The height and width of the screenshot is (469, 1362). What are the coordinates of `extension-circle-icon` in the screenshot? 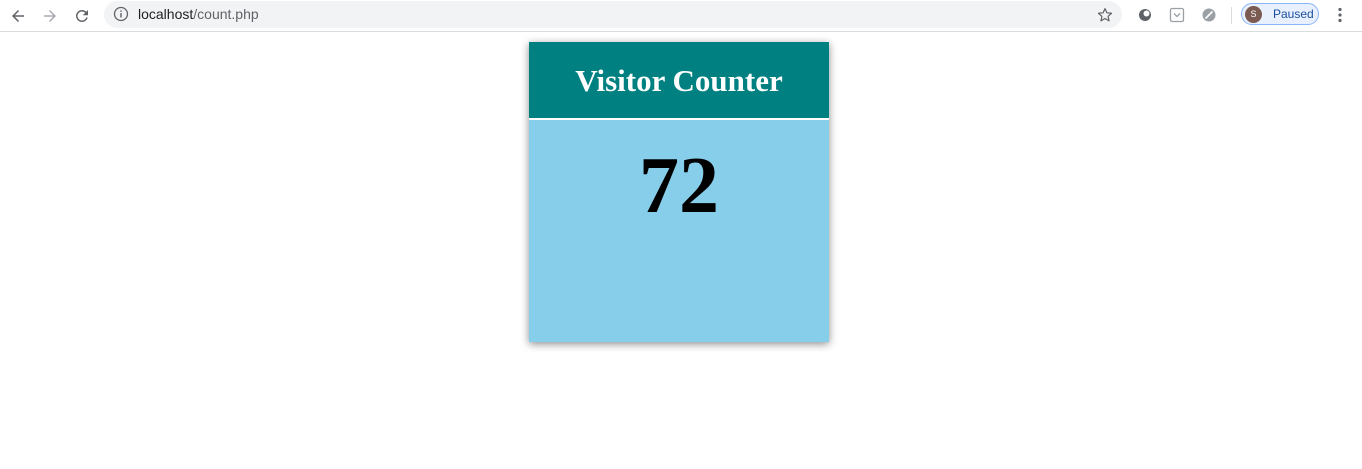 It's located at (1145, 15).